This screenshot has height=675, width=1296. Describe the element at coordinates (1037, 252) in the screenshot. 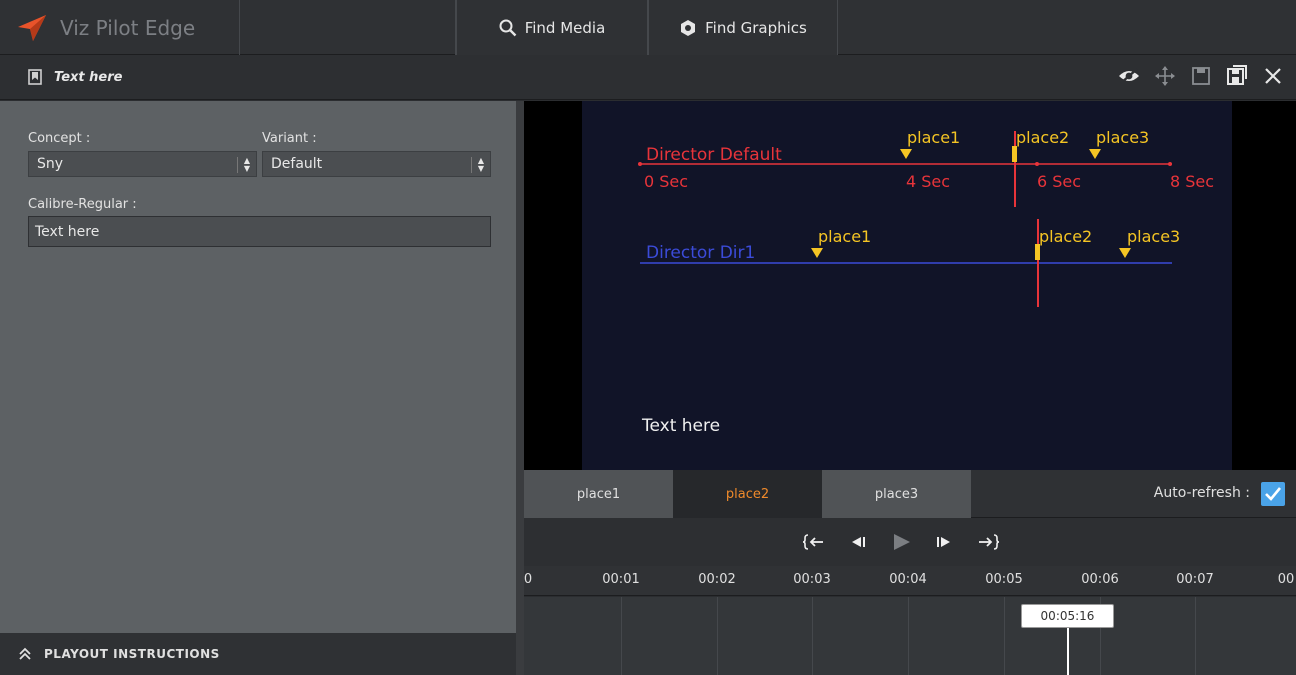

I see `director-dir1-current-marker` at that location.